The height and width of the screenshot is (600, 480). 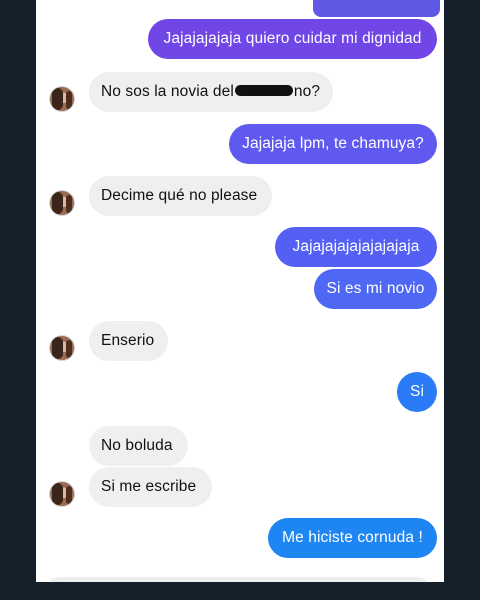 I want to click on incoming-message-bubble: Decime qué no please, so click(x=180, y=196).